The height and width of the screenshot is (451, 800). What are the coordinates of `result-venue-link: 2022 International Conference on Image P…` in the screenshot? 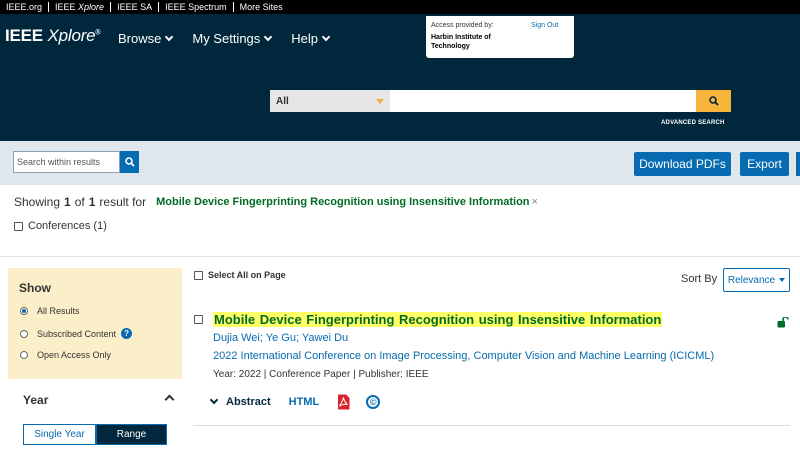 It's located at (463, 356).